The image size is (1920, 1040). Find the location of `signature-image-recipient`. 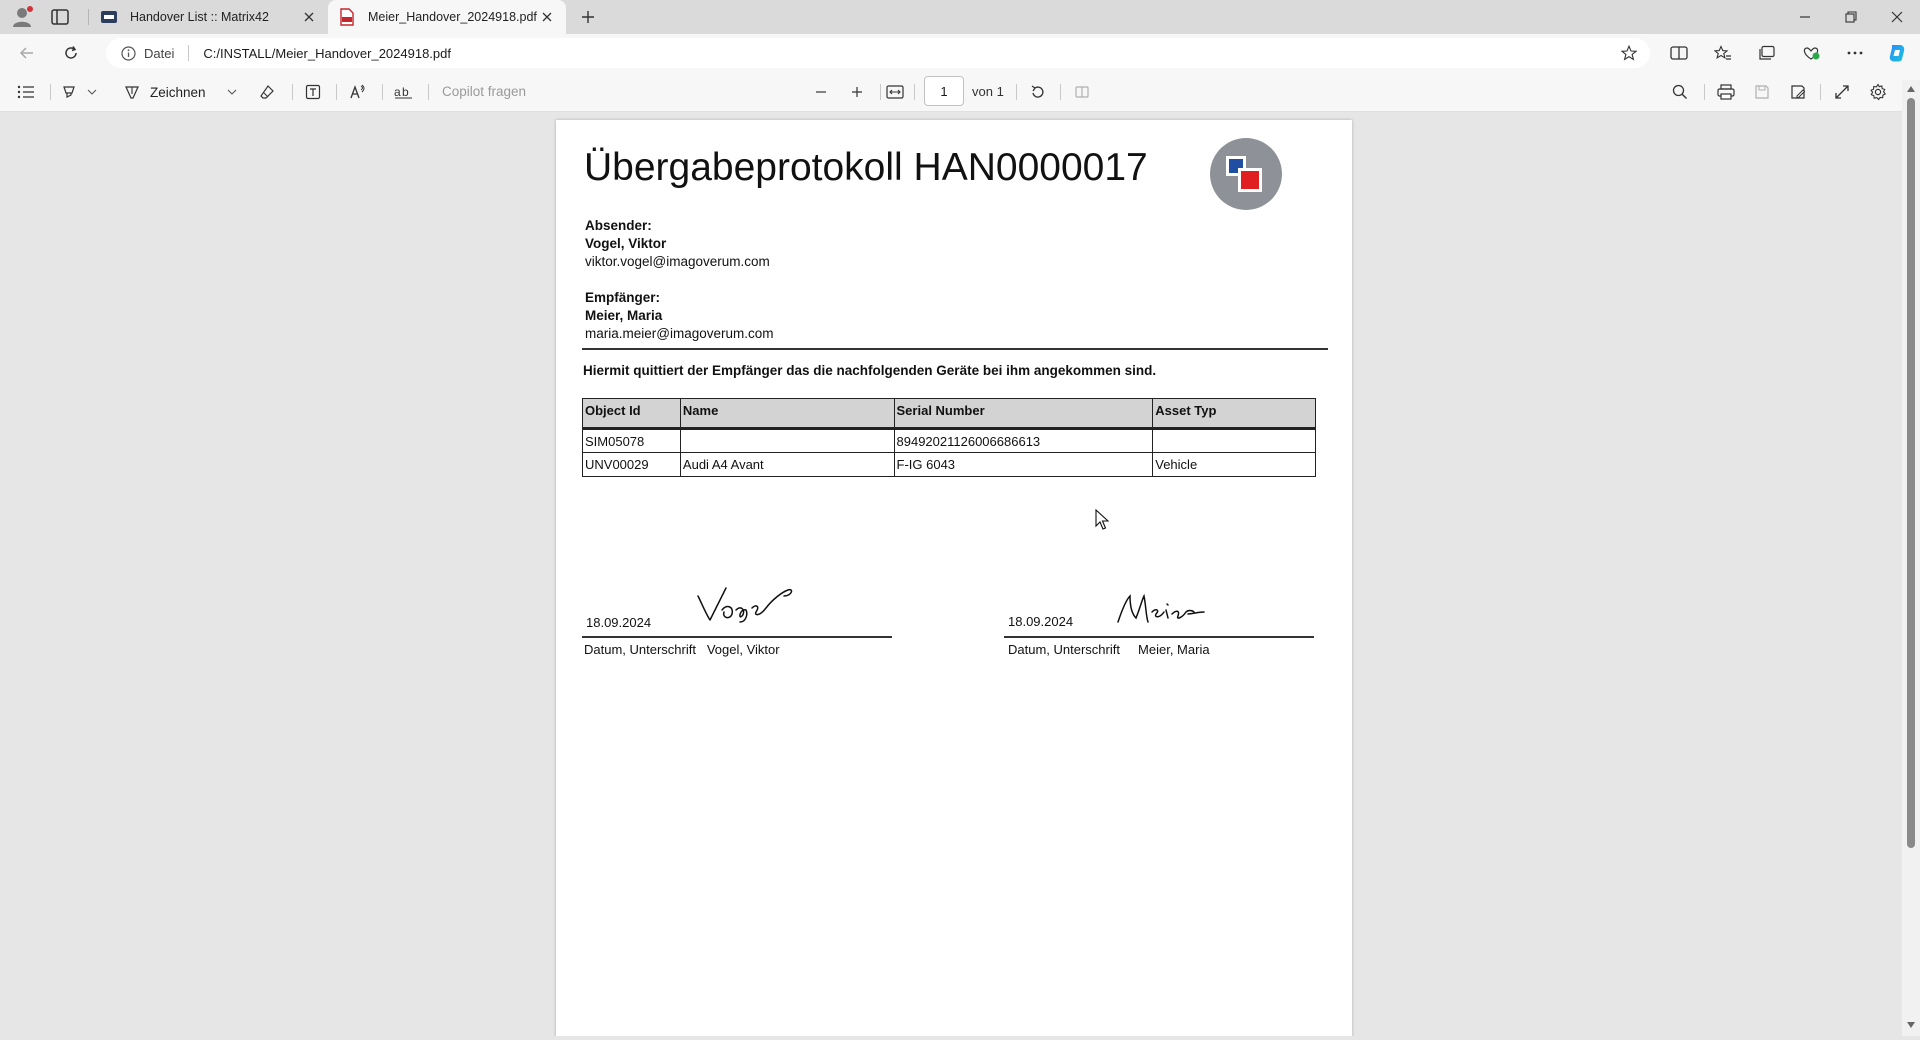

signature-image-recipient is located at coordinates (1161, 610).